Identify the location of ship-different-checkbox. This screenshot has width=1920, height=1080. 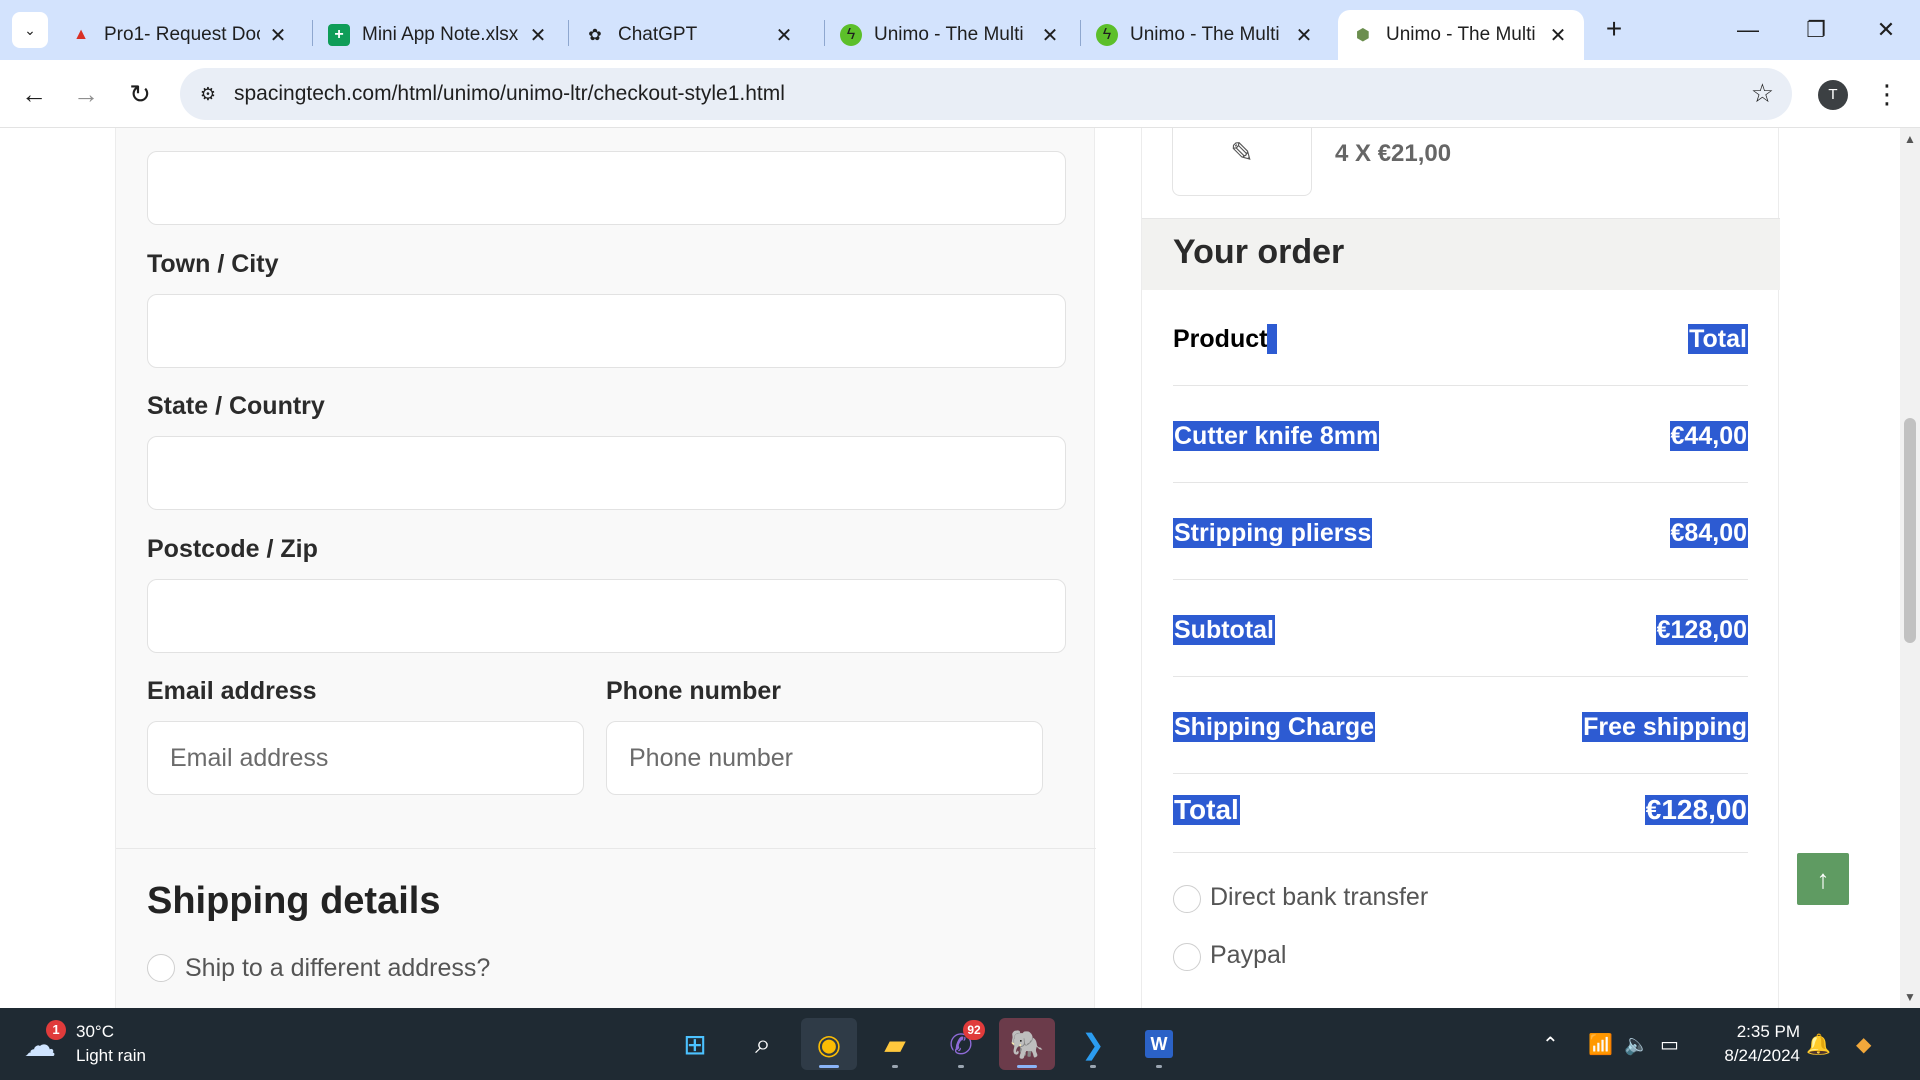
(161, 968).